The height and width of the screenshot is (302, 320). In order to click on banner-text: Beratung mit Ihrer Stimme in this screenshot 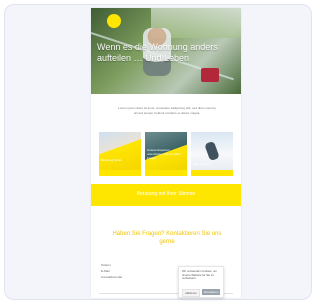, I will do `click(166, 194)`.